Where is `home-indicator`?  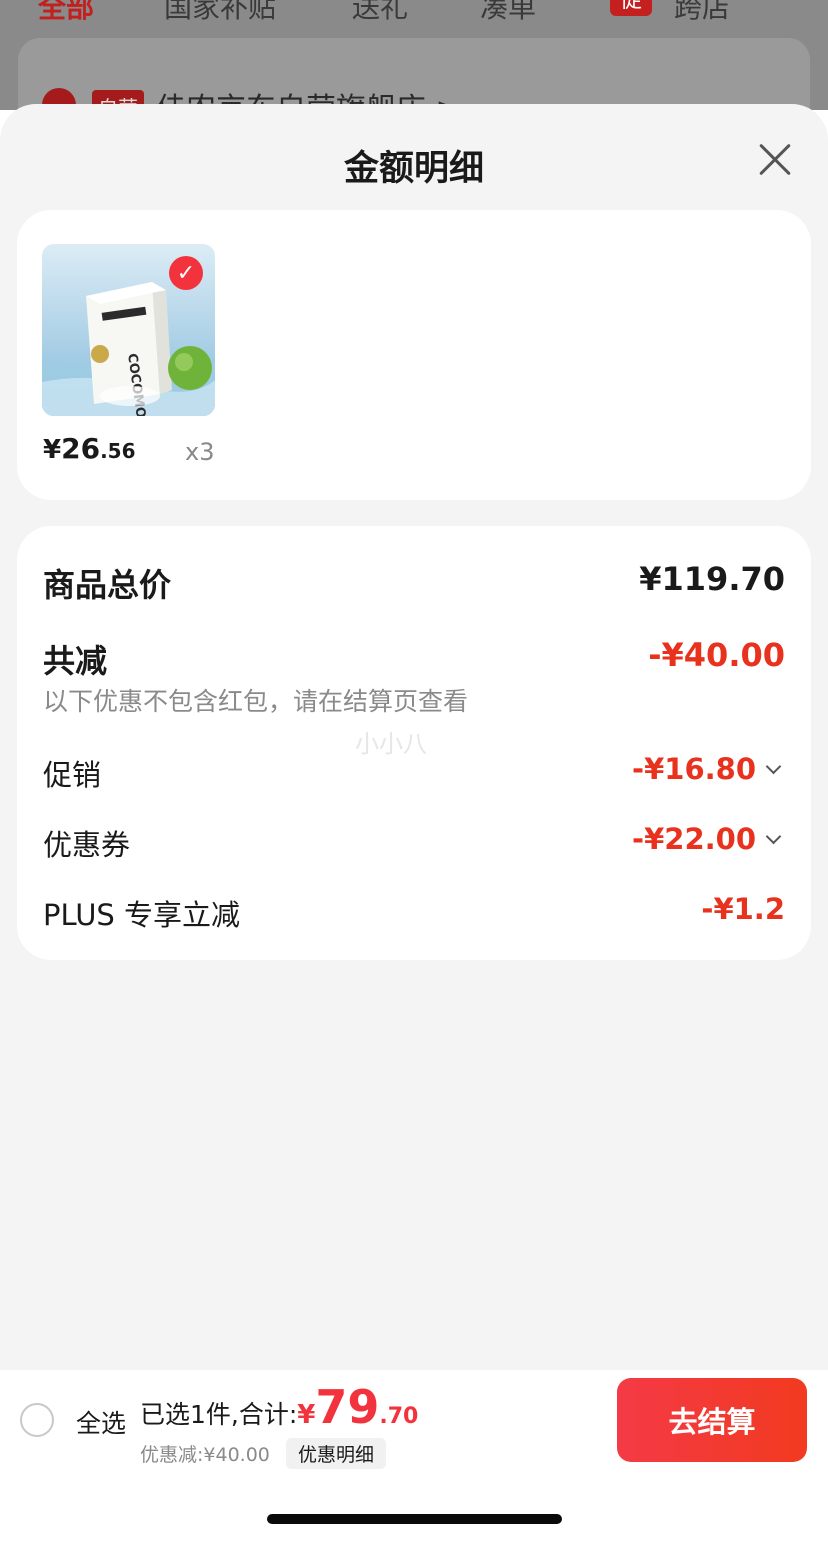 home-indicator is located at coordinates (414, 1519).